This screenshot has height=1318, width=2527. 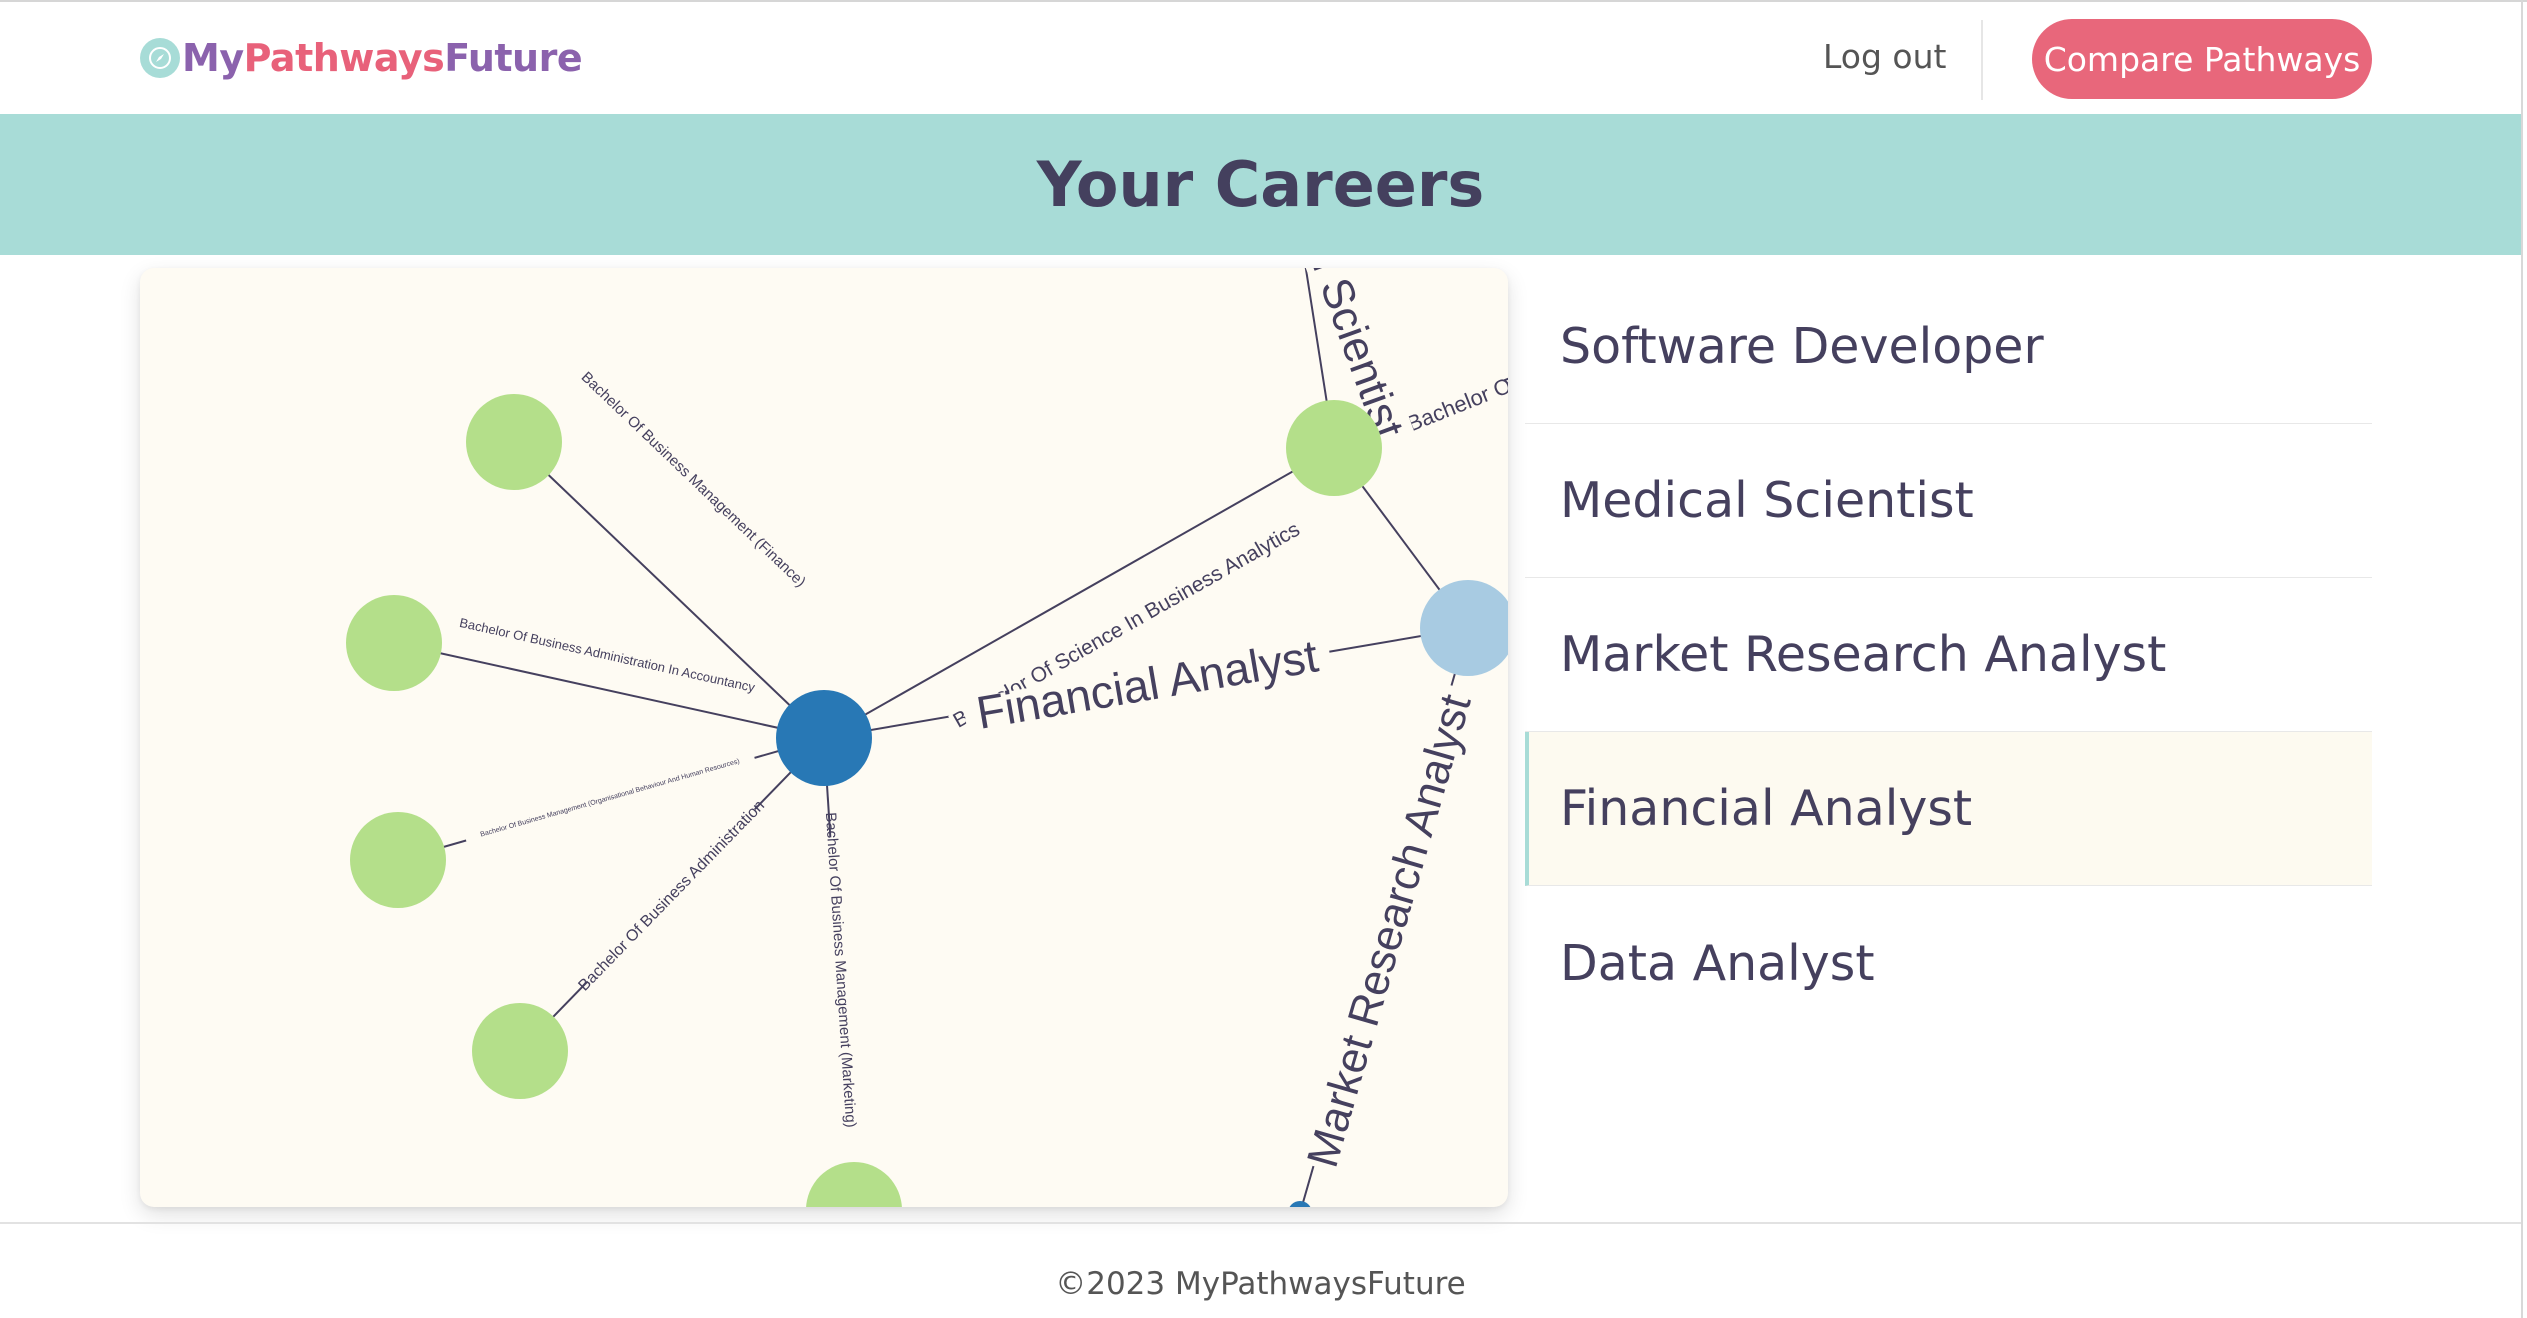 I want to click on career-item-data-analyst: Data Analyst, so click(x=1948, y=963).